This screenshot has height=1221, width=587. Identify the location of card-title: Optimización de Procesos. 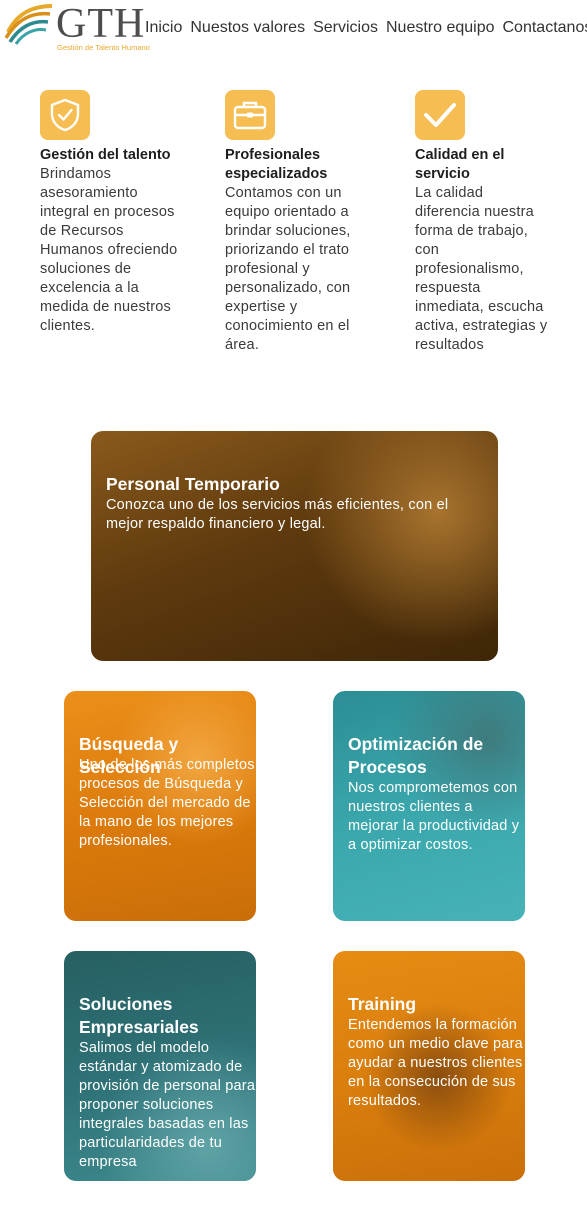
(416, 755).